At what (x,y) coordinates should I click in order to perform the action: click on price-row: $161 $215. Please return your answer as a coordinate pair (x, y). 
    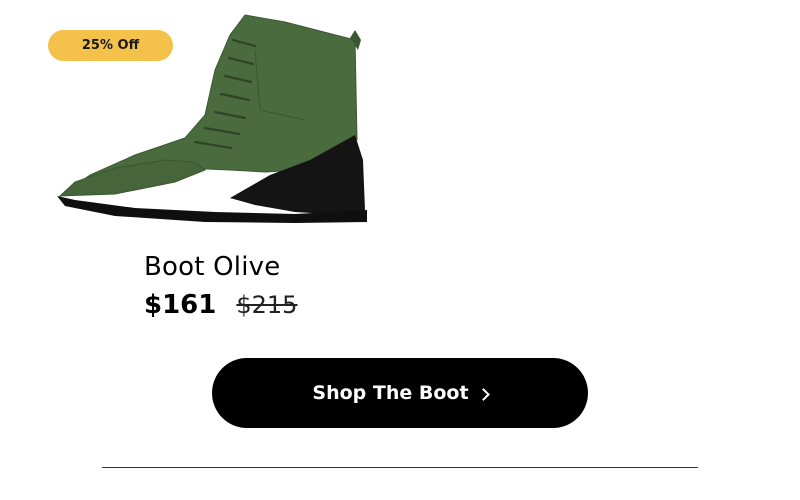
    Looking at the image, I should click on (220, 305).